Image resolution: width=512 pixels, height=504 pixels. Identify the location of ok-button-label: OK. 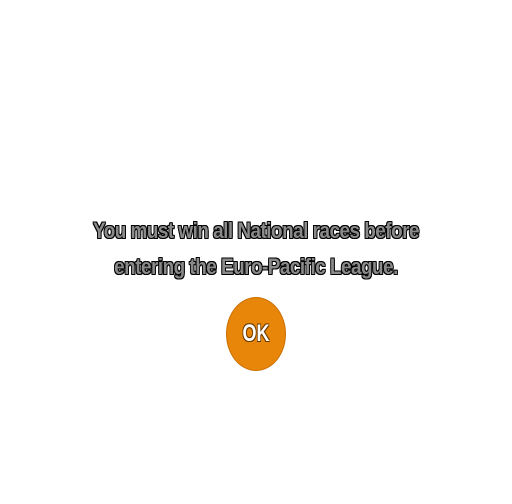
(256, 333).